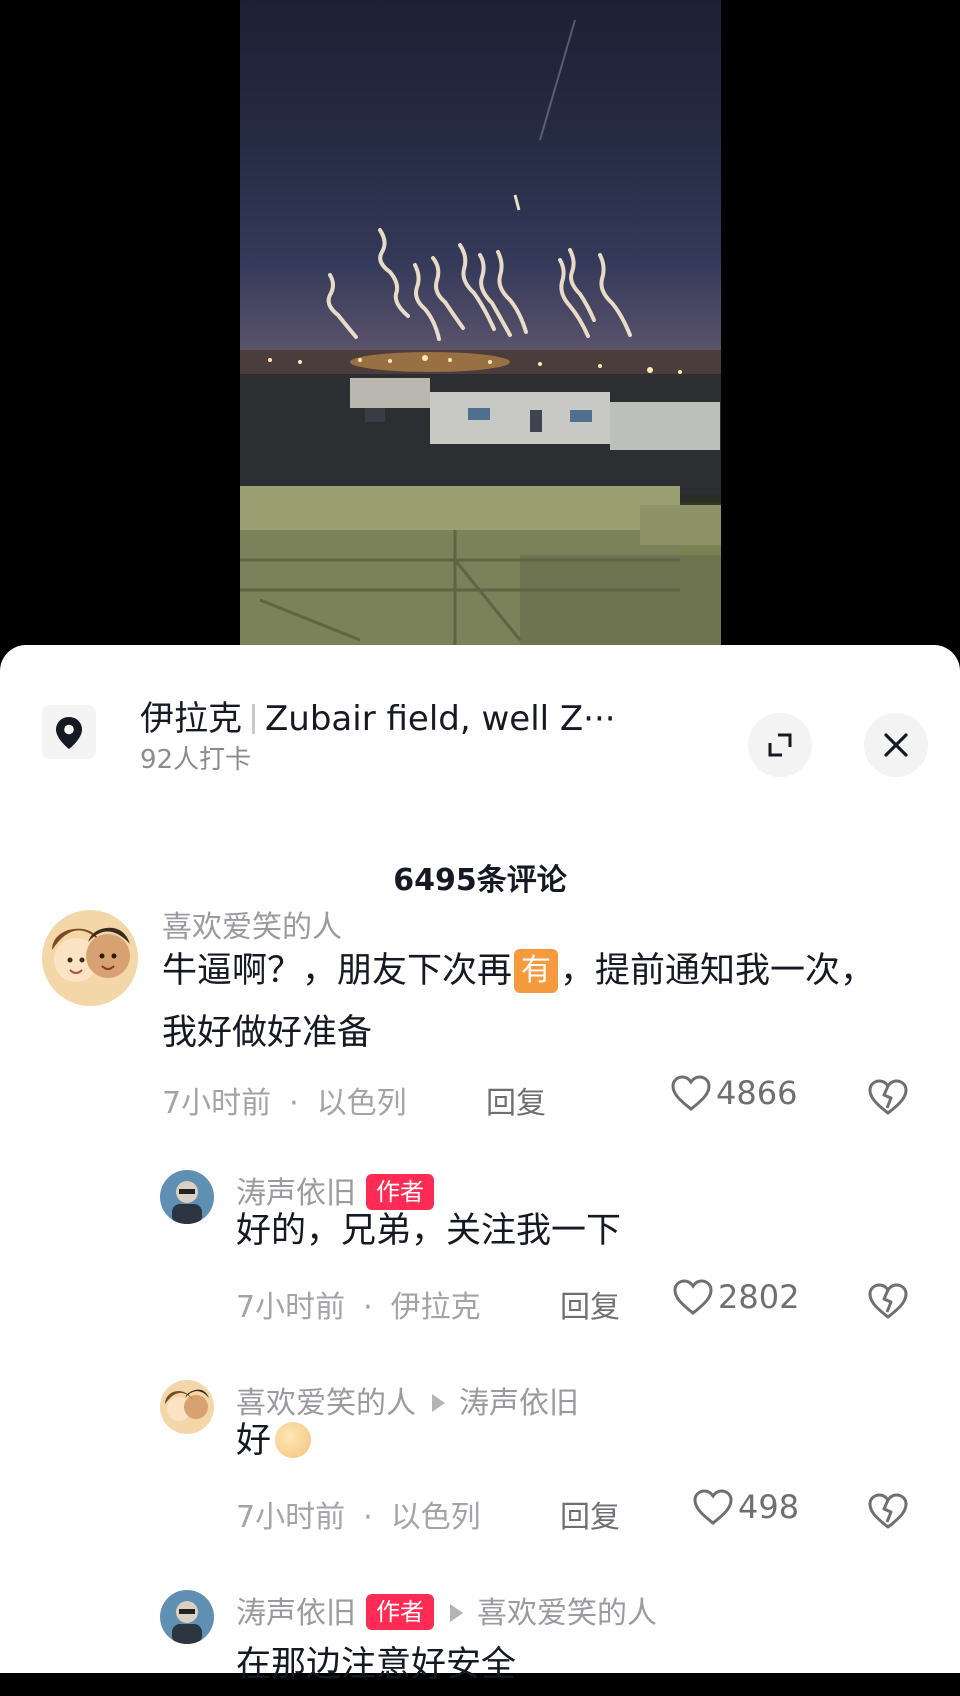 Image resolution: width=960 pixels, height=1696 pixels. Describe the element at coordinates (254, 1441) in the screenshot. I see `comment-text-part: 好` at that location.